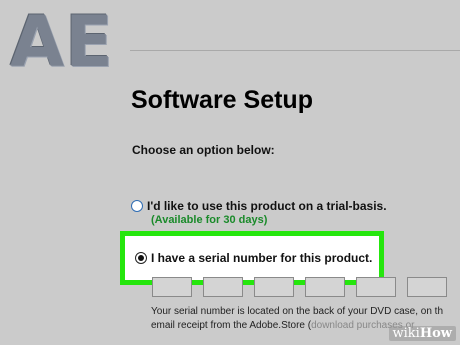 This screenshot has height=345, width=460. I want to click on help-line-2-main: email receipt from the Adobe.Store (, so click(231, 325).